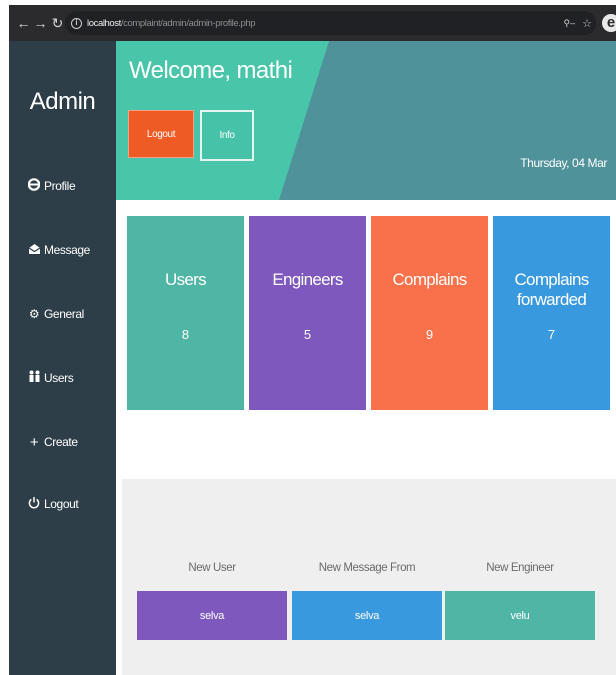 The image size is (616, 675). I want to click on stat-card-complains: Complains 9, so click(429, 313).